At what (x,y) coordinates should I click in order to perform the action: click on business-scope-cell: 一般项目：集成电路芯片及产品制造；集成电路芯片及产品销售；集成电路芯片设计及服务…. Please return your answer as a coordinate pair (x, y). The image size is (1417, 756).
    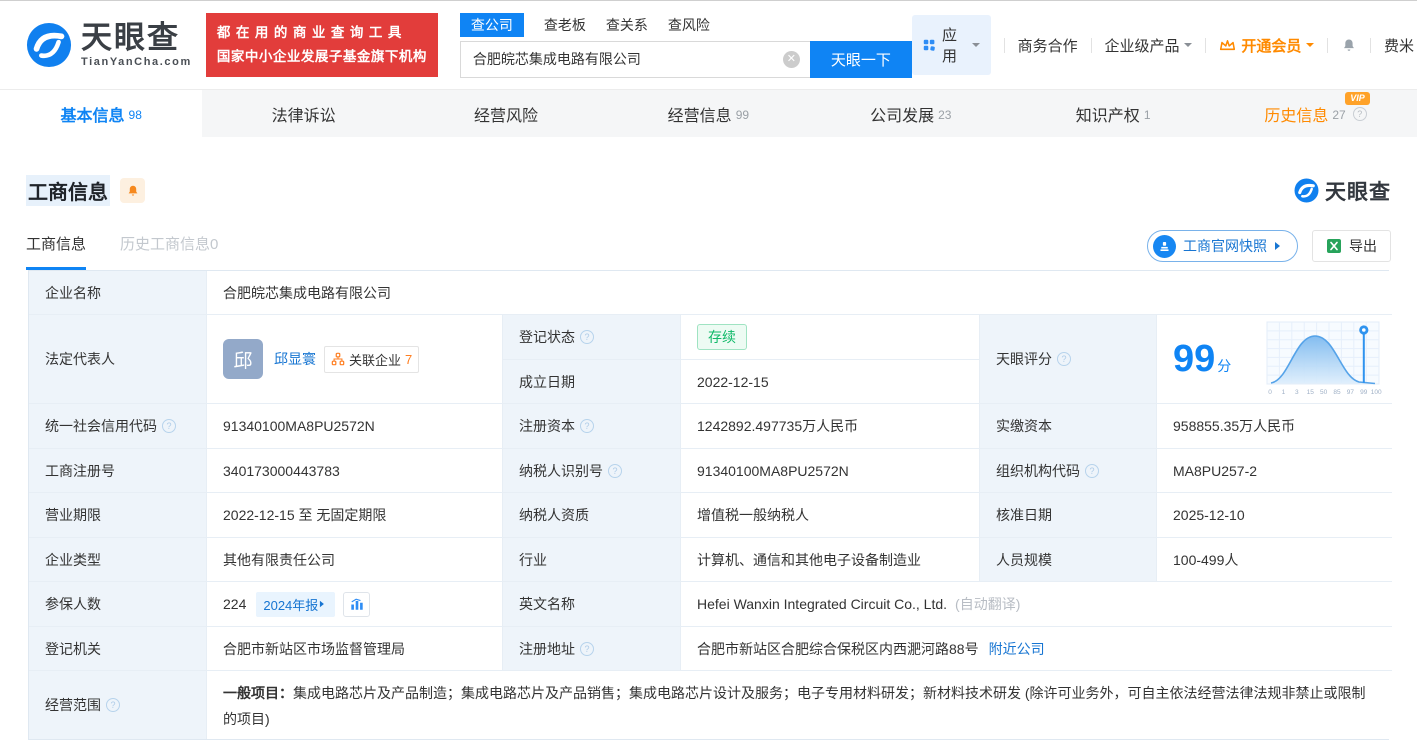
    Looking at the image, I should click on (799, 705).